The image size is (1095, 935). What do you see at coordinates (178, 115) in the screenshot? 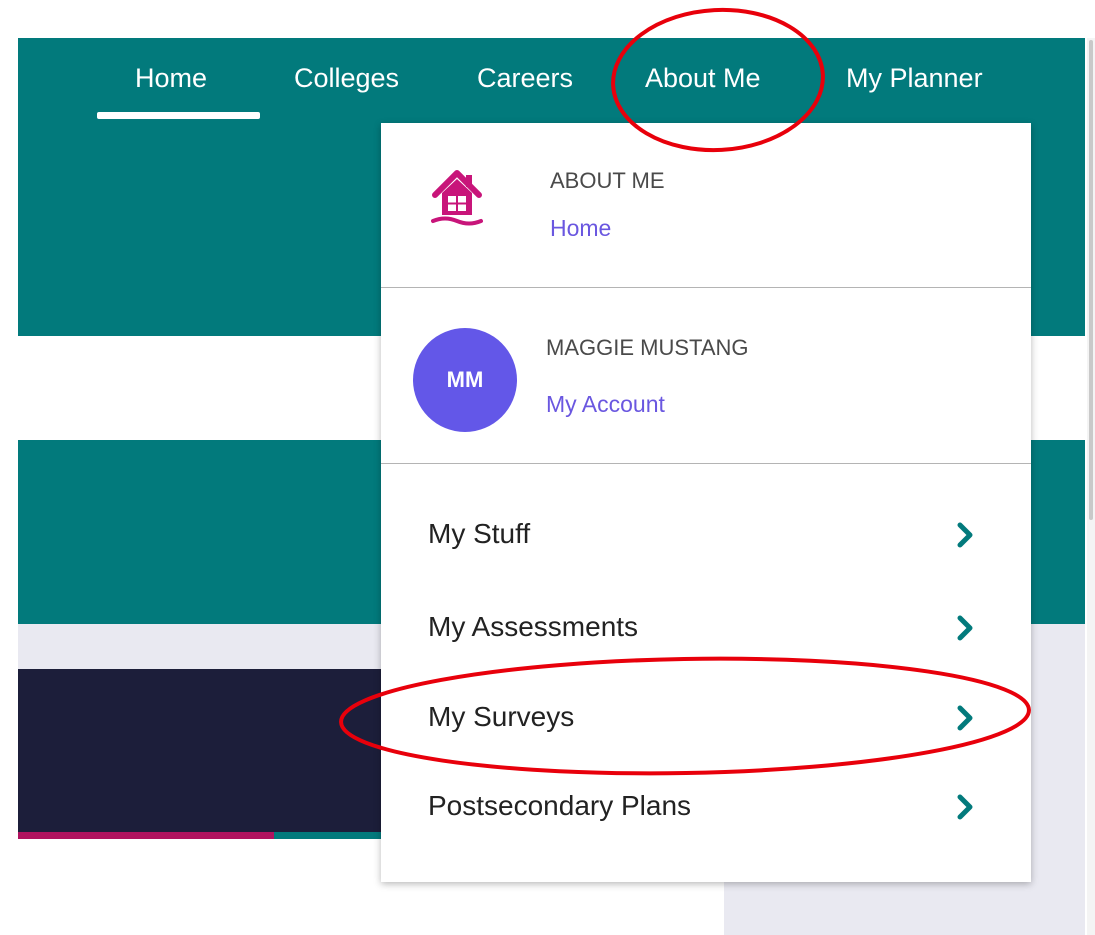
I see `nav-active-indicator` at bounding box center [178, 115].